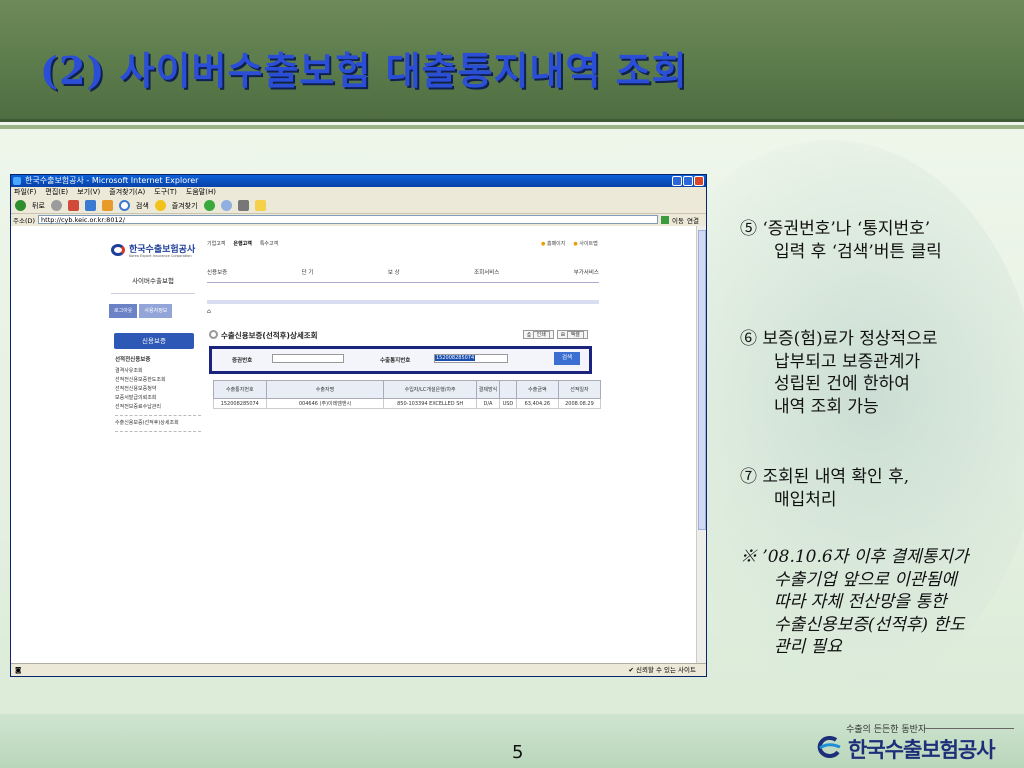  I want to click on note-step-7: ⑦ 조회된 내역 확인 후, 매입처리, so click(882, 488).